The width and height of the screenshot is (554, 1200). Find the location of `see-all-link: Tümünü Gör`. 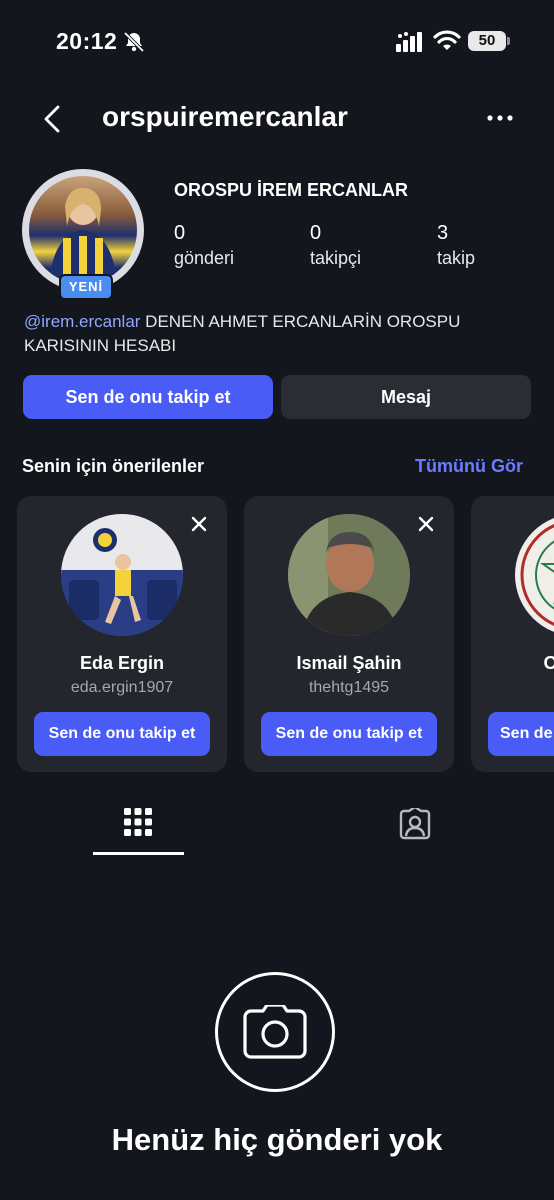

see-all-link: Tümünü Gör is located at coordinates (469, 466).